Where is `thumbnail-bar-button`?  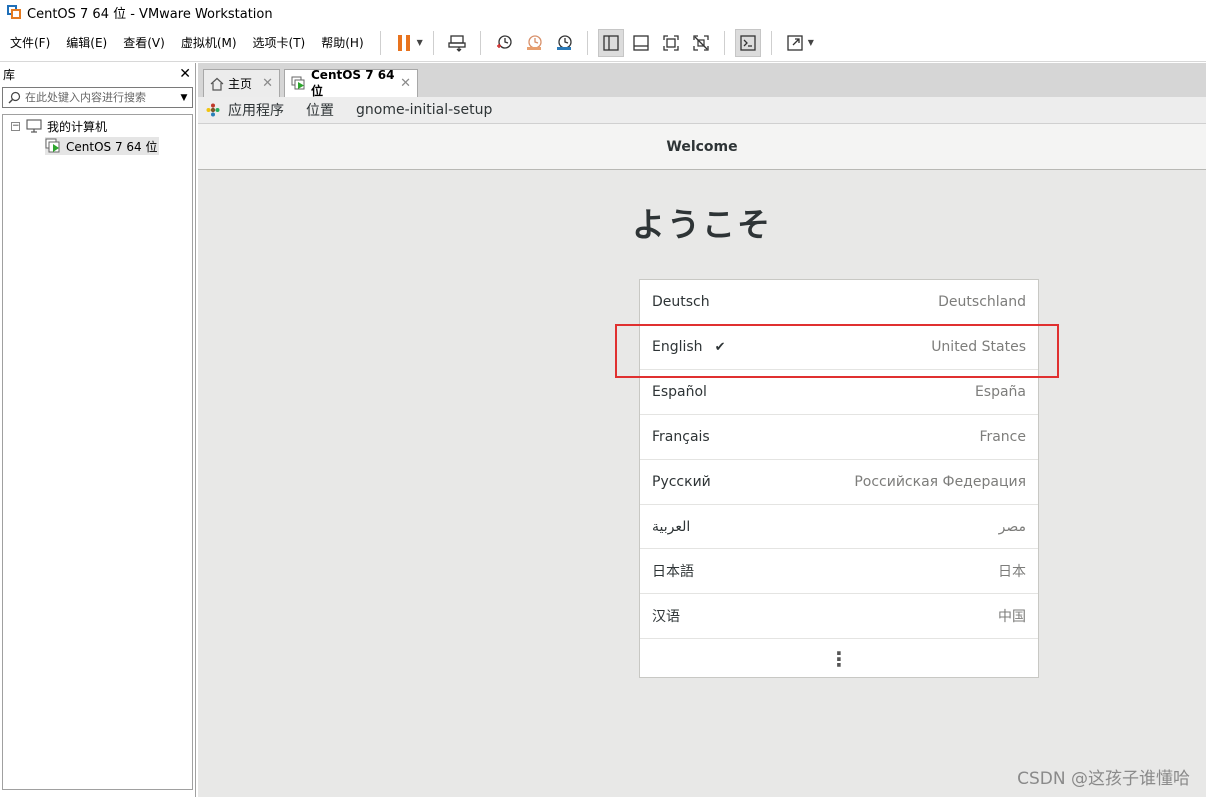 thumbnail-bar-button is located at coordinates (641, 43).